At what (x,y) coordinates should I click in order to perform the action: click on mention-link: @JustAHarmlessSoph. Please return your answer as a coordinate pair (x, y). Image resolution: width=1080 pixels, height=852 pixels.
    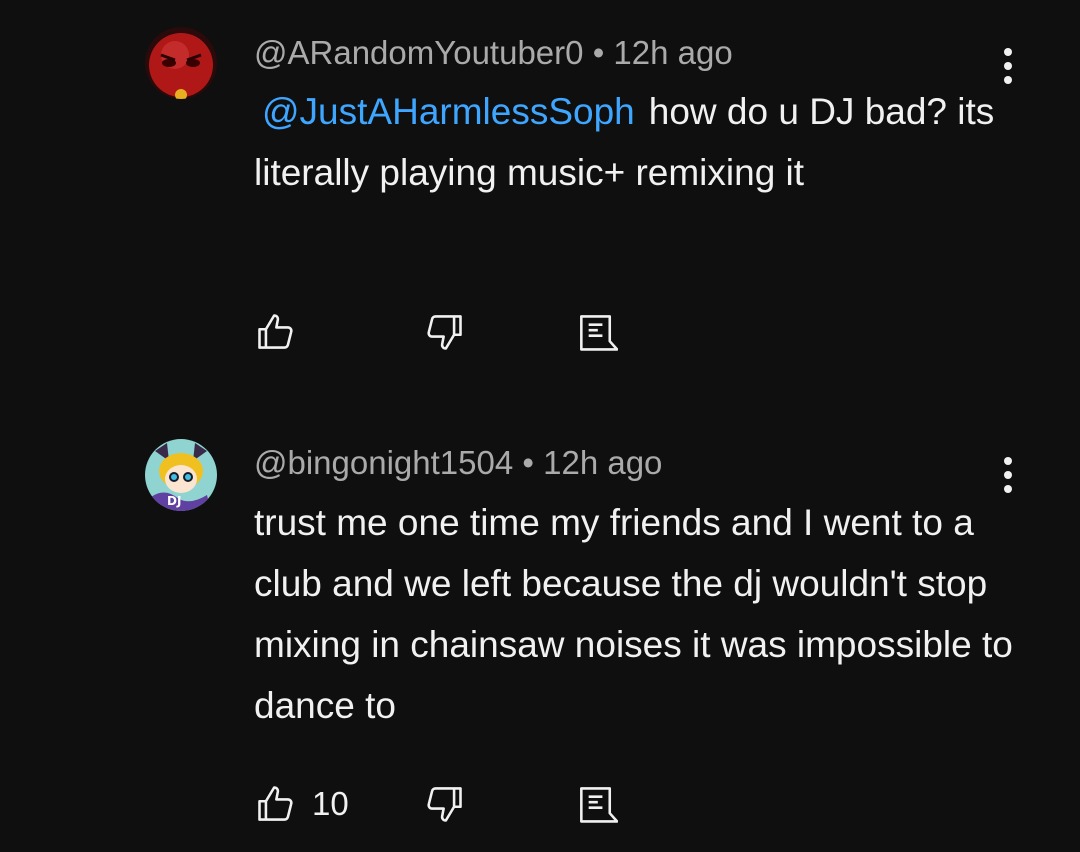
    Looking at the image, I should click on (448, 111).